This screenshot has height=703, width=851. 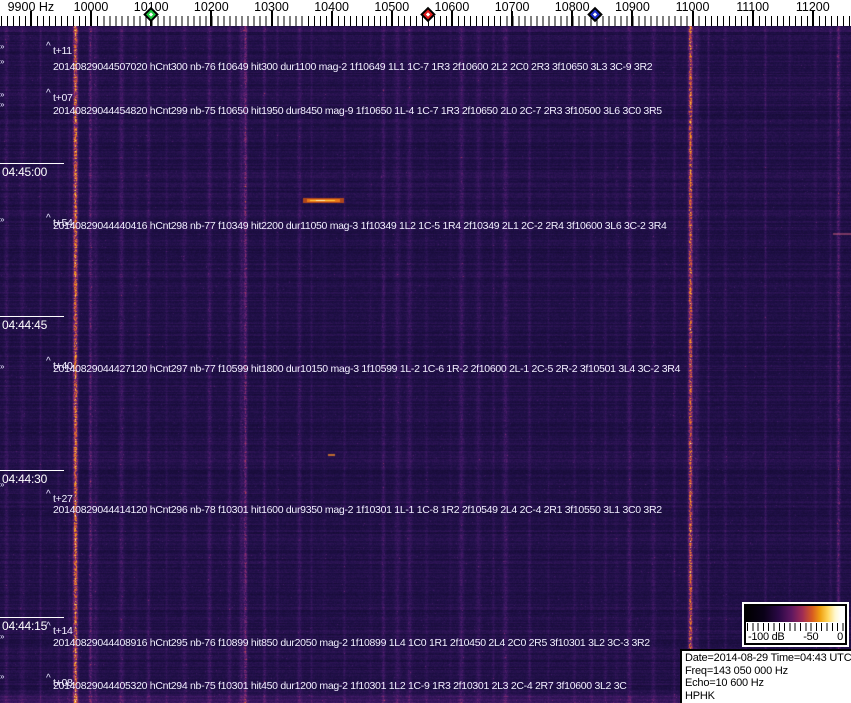 What do you see at coordinates (63, 98) in the screenshot?
I see `event-time-offset: t+07` at bounding box center [63, 98].